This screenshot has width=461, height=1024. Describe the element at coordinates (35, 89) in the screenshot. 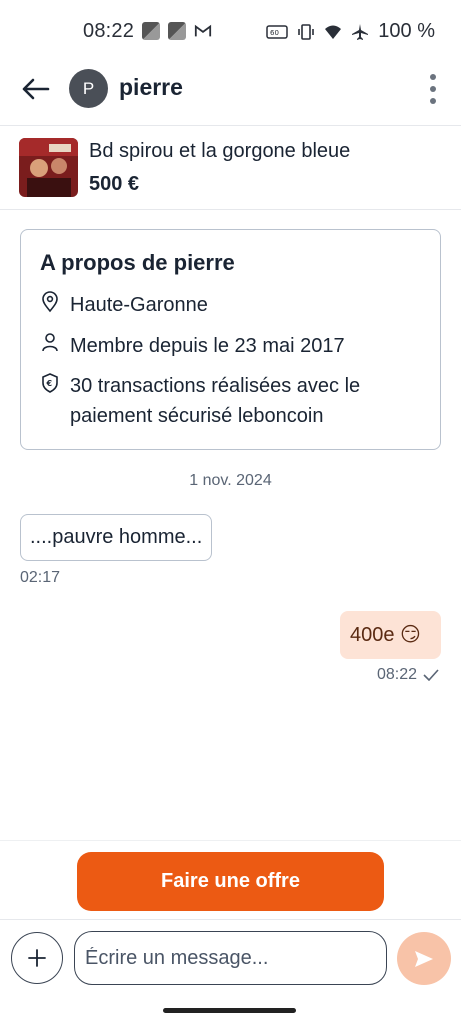

I see `back-arrow-icon` at that location.